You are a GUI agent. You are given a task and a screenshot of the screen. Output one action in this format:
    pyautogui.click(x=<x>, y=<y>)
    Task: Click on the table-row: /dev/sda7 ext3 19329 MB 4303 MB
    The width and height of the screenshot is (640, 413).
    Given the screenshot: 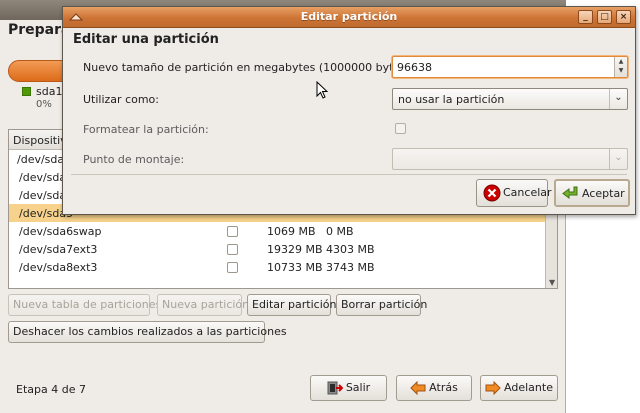 What is the action you would take?
    pyautogui.click(x=277, y=249)
    